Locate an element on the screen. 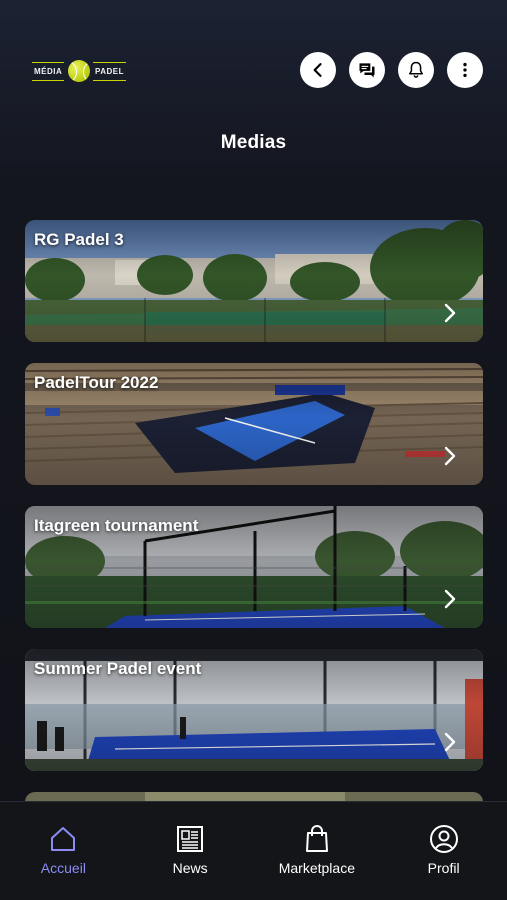 The image size is (507, 900). nav-label: Marketplace is located at coordinates (316, 868).